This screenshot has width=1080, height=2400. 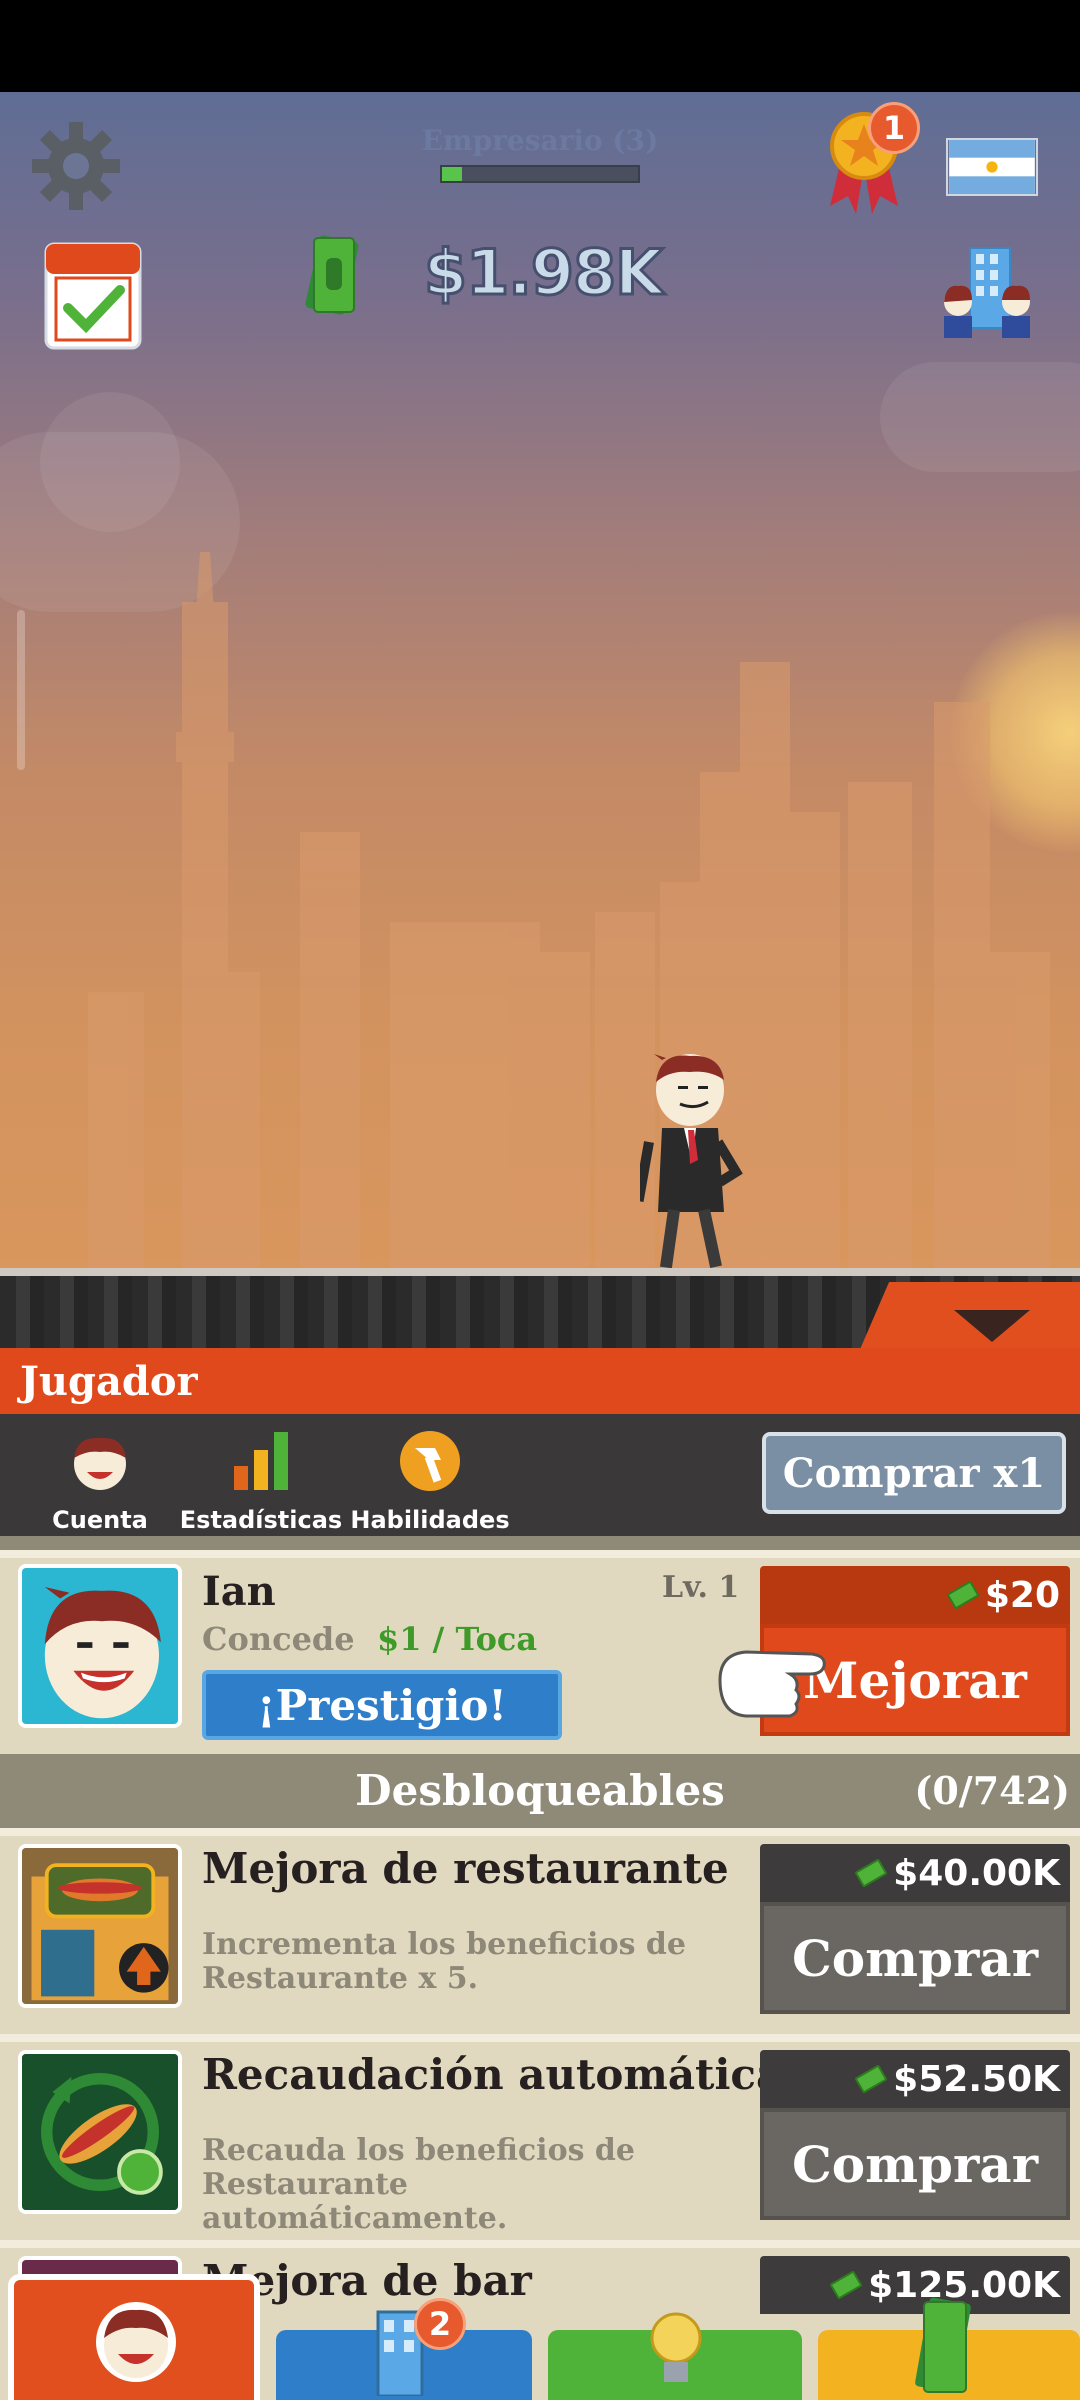 What do you see at coordinates (109, 1381) in the screenshot?
I see `panel-title: Jugador` at bounding box center [109, 1381].